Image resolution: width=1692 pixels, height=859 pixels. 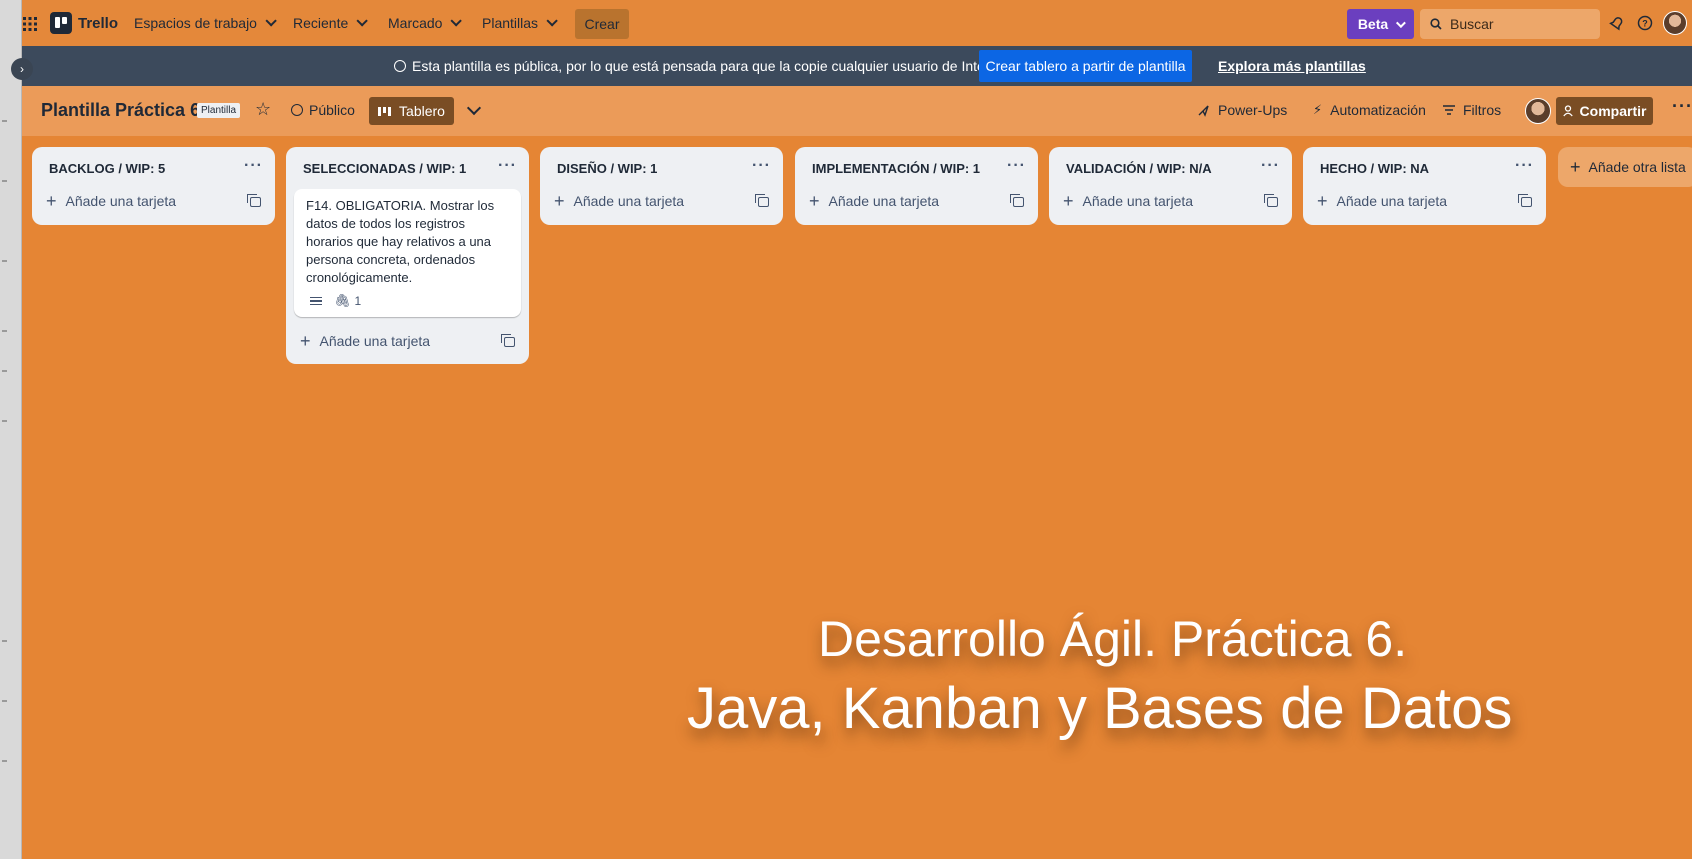 I want to click on create-button: Crear, so click(x=602, y=24).